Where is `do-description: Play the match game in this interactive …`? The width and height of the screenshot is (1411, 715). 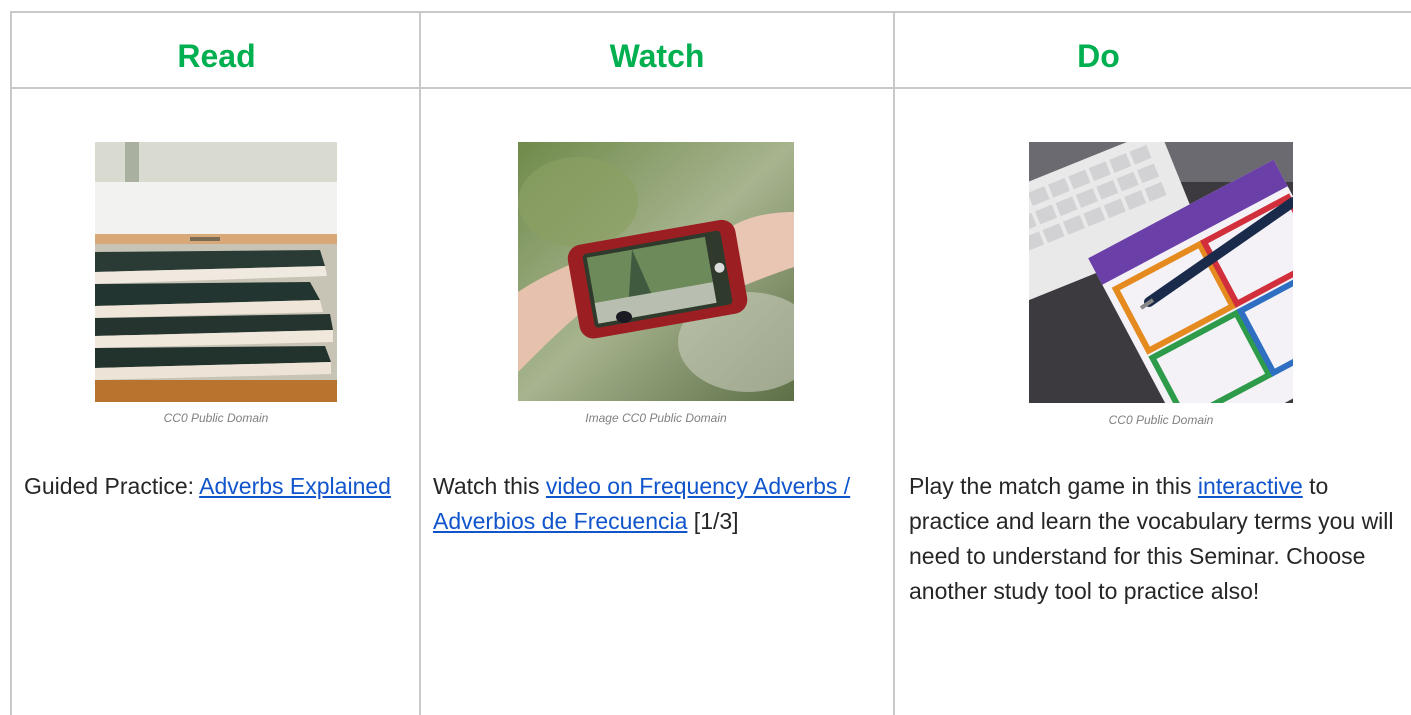
do-description: Play the match game in this interactive … is located at coordinates (1154, 539).